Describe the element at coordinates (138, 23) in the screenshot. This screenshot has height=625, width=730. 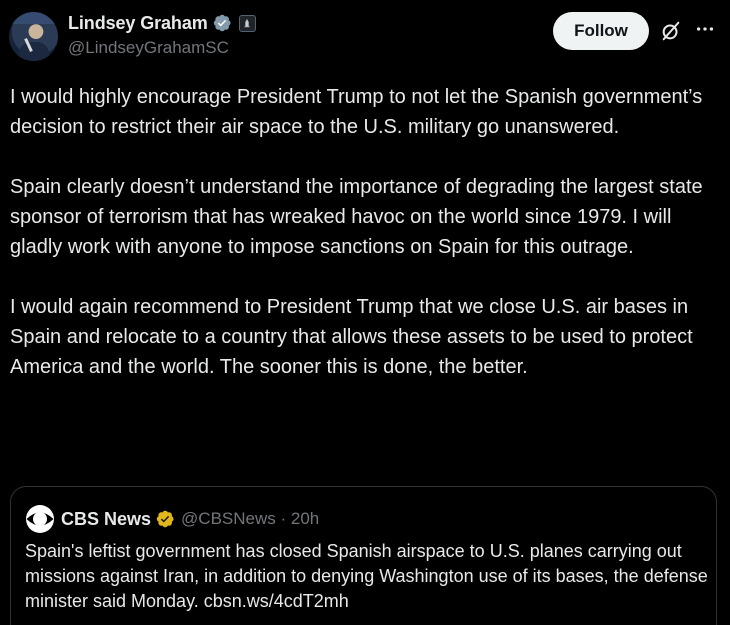
I see `author-display-name: Lindsey Graham` at that location.